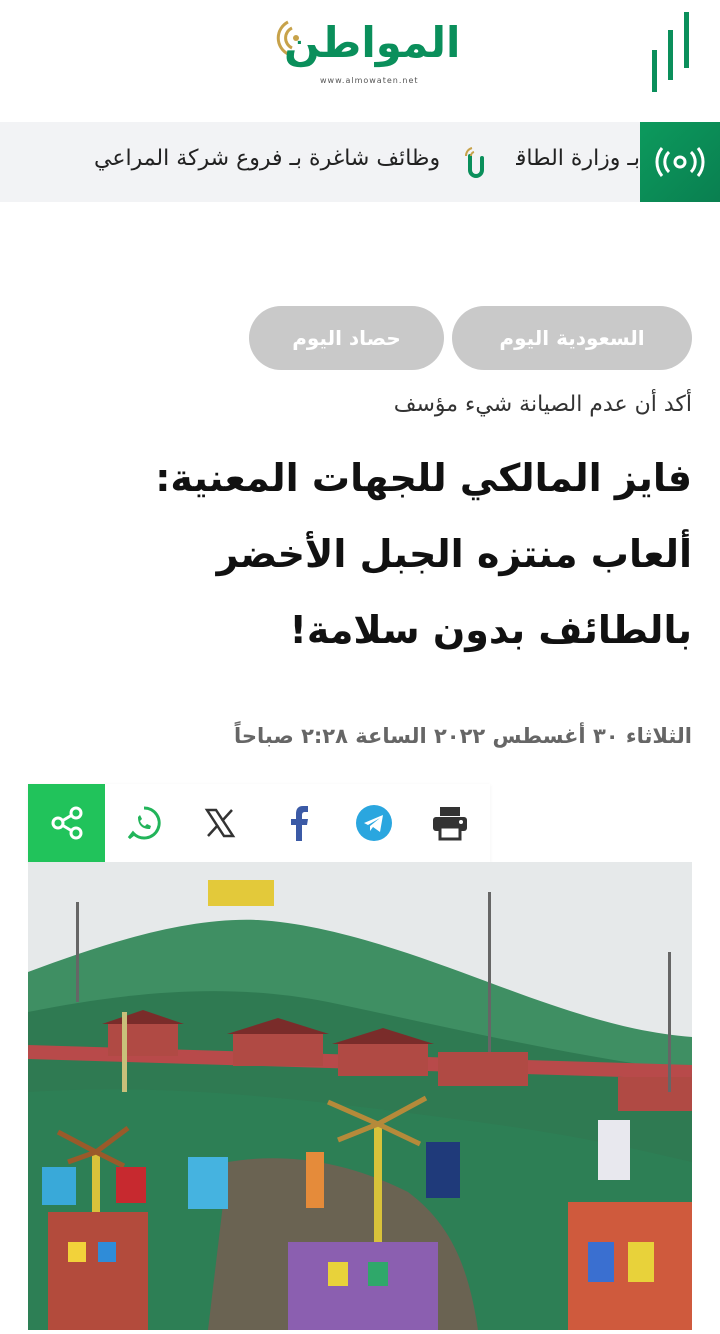  I want to click on live-badge, so click(680, 162).